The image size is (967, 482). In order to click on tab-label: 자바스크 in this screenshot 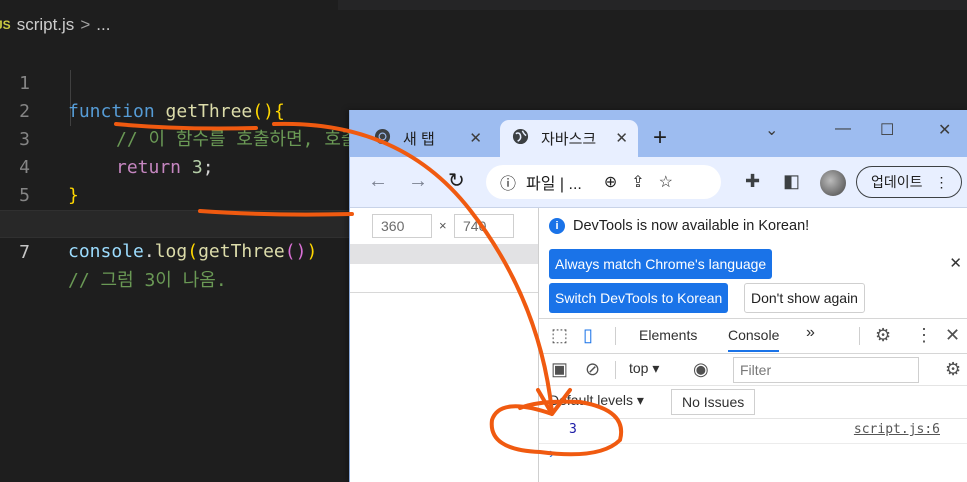, I will do `click(569, 139)`.